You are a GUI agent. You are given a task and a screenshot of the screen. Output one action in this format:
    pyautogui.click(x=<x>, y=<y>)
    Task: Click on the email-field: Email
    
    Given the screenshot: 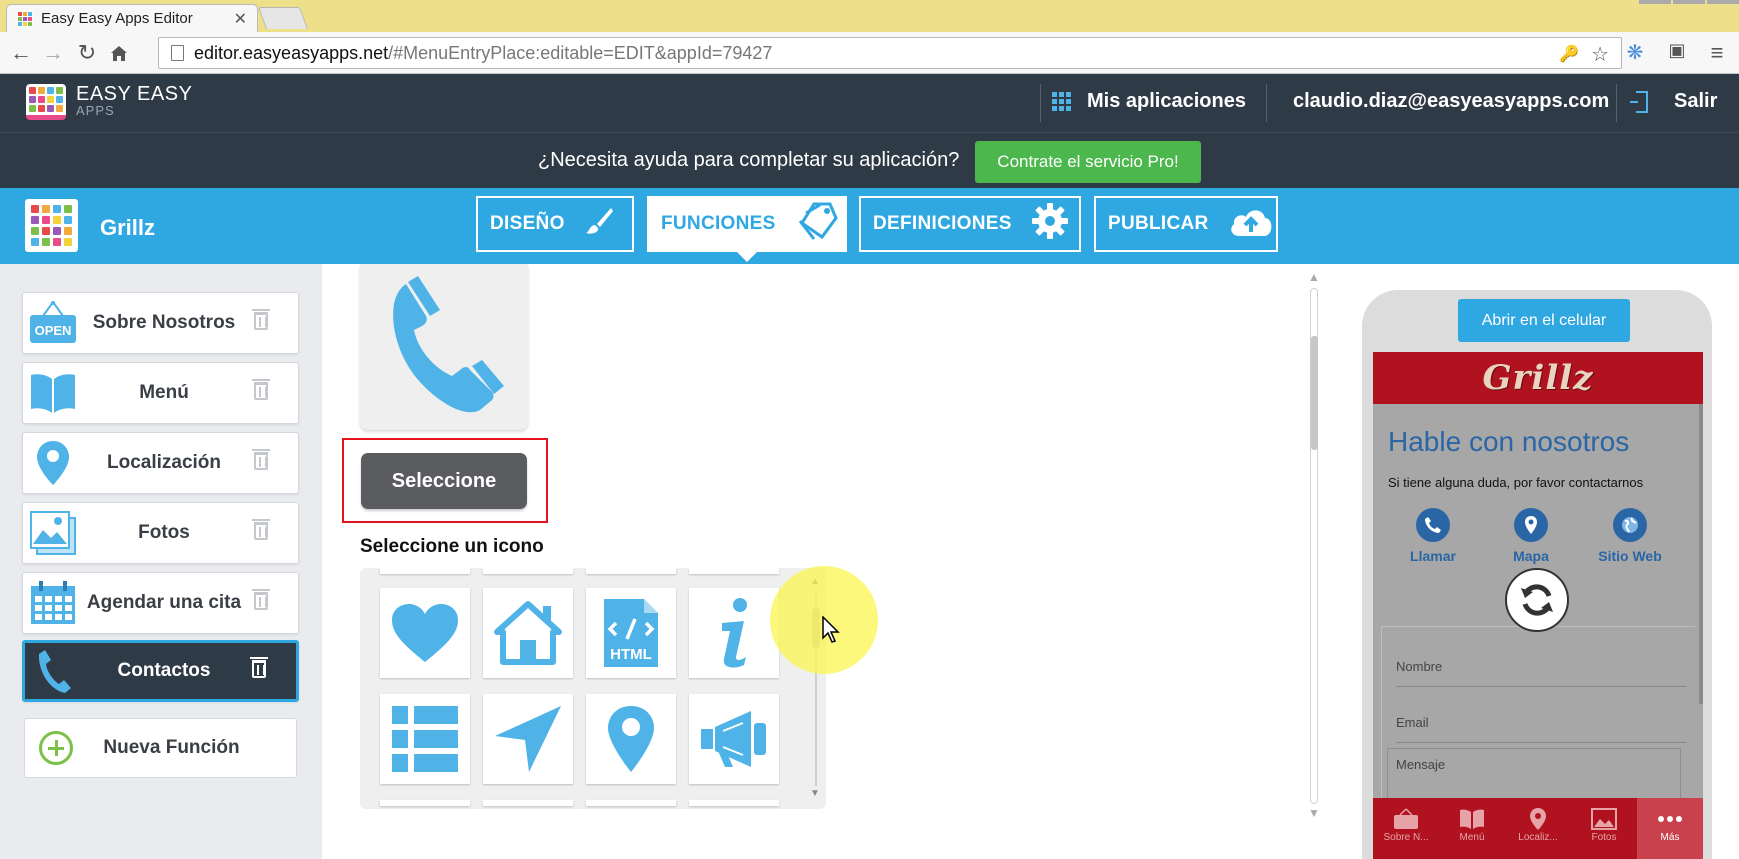 What is the action you would take?
    pyautogui.click(x=1541, y=729)
    